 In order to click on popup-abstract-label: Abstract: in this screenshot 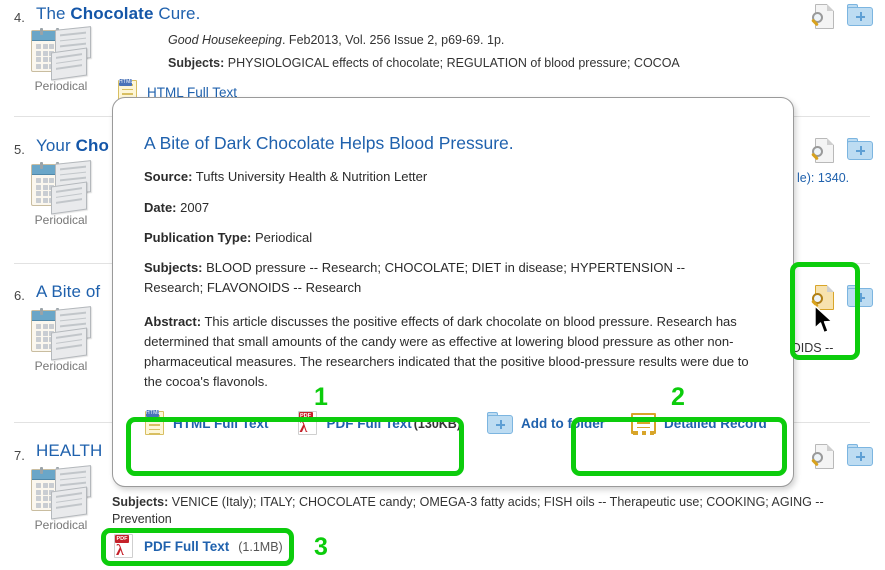, I will do `click(173, 321)`.